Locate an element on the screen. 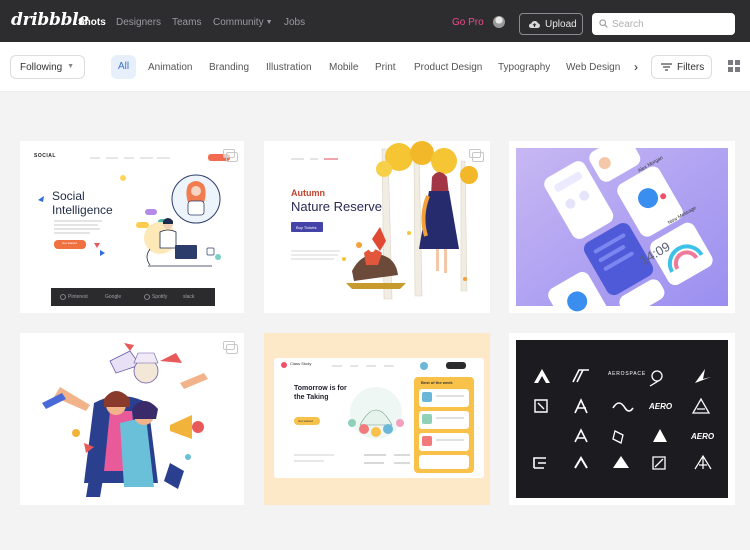 The image size is (750, 550). following-label: Following is located at coordinates (41, 67).